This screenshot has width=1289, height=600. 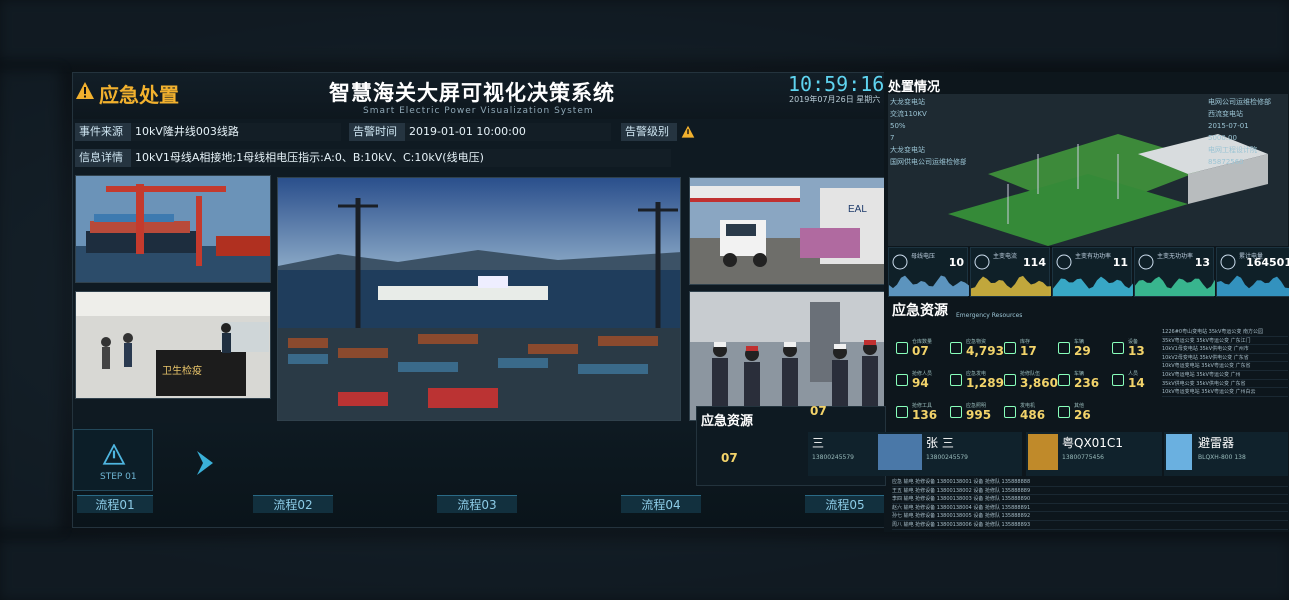 I want to click on background-blur-left, so click(x=30, y=300).